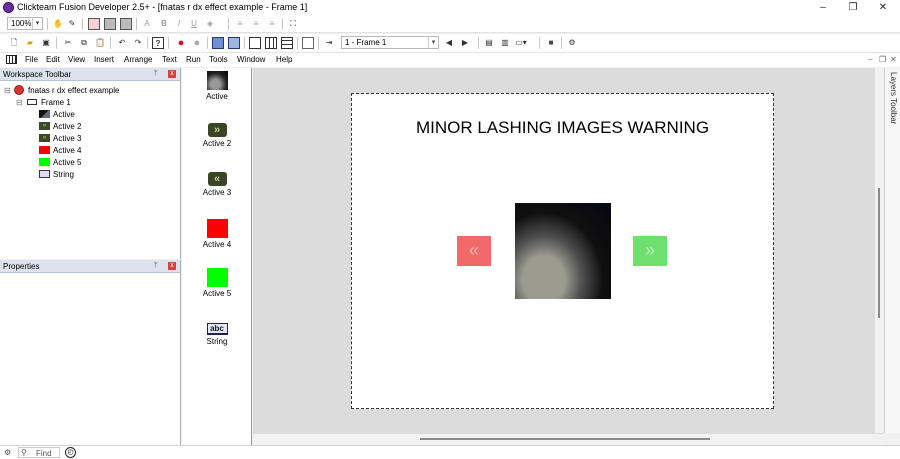 The width and height of the screenshot is (900, 459). What do you see at coordinates (255, 43) in the screenshot?
I see `event-editor-icon` at bounding box center [255, 43].